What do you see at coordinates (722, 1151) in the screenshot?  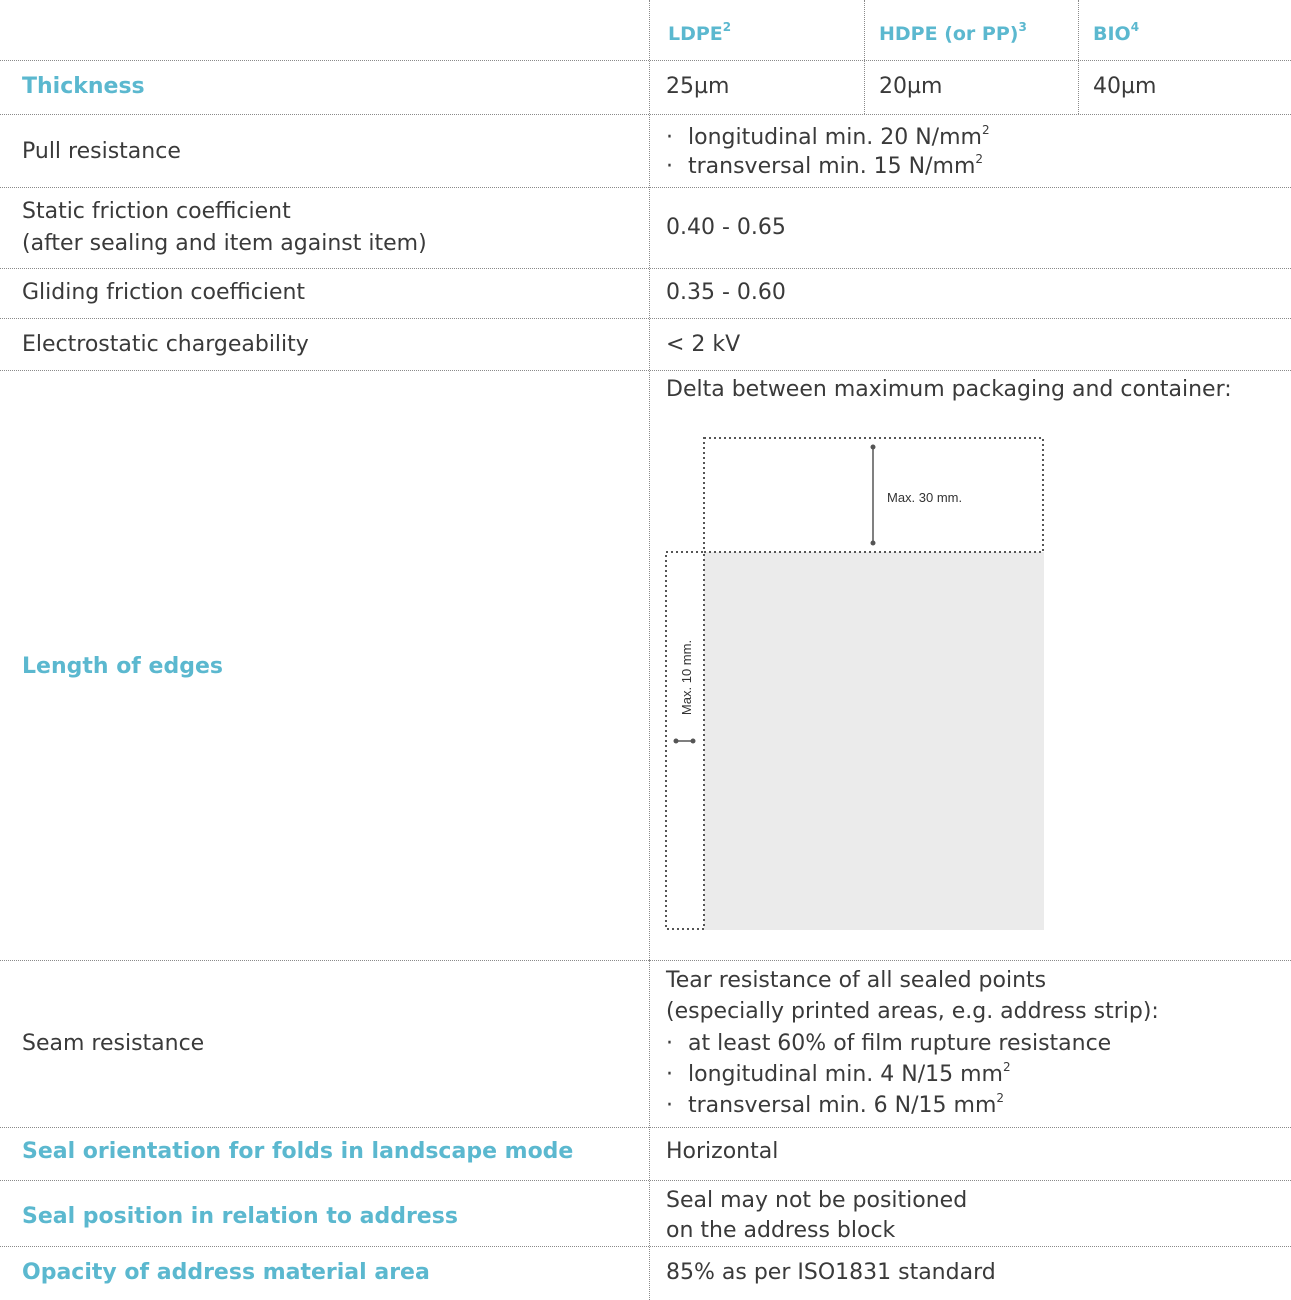 I see `seal-orientation-value: Horizontal` at bounding box center [722, 1151].